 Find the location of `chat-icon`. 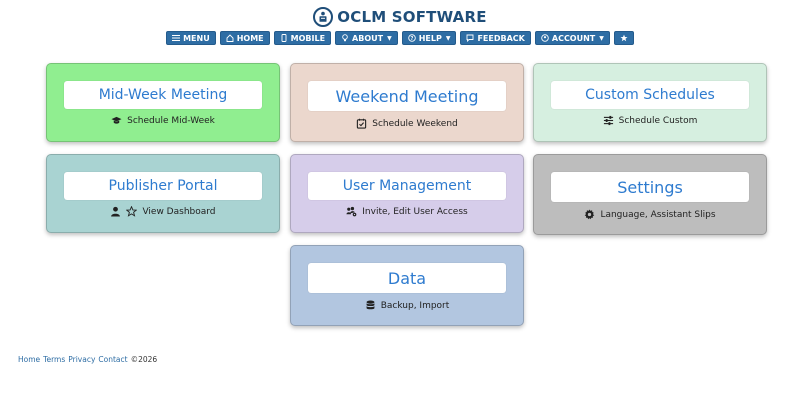

chat-icon is located at coordinates (470, 38).